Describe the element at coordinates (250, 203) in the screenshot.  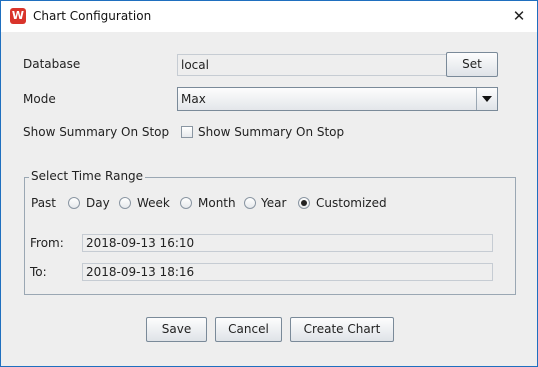
I see `radio-year` at that location.